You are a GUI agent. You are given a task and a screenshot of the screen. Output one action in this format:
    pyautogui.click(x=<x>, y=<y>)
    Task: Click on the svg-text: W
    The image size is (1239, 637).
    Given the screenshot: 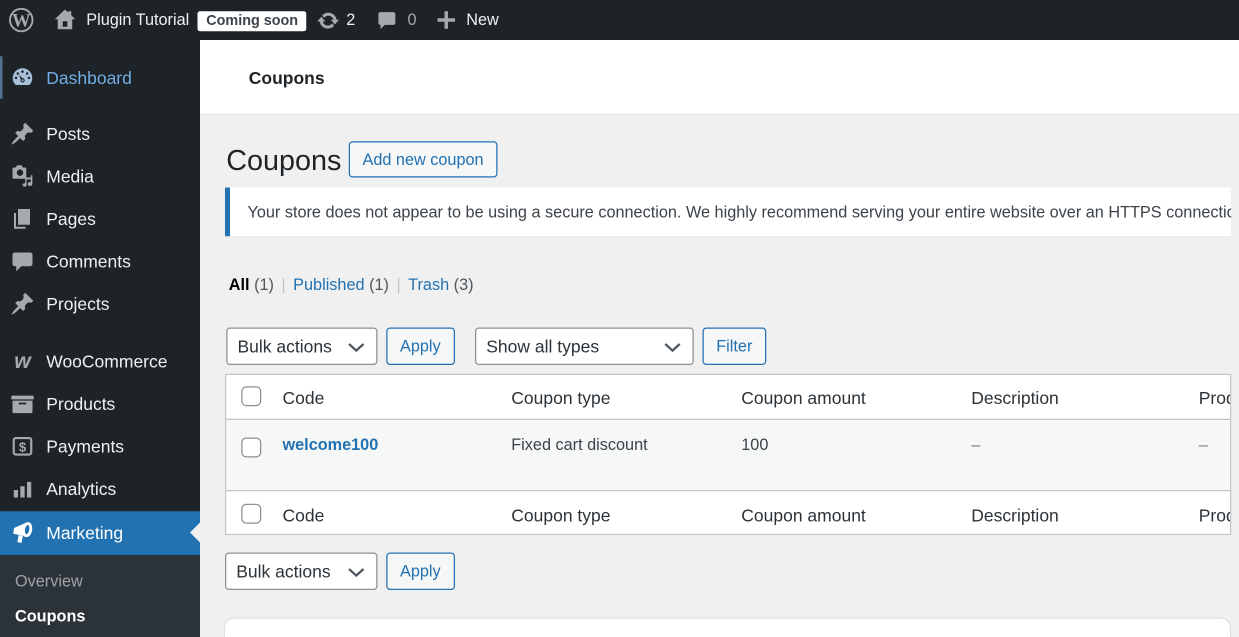 What is the action you would take?
    pyautogui.click(x=21, y=21)
    